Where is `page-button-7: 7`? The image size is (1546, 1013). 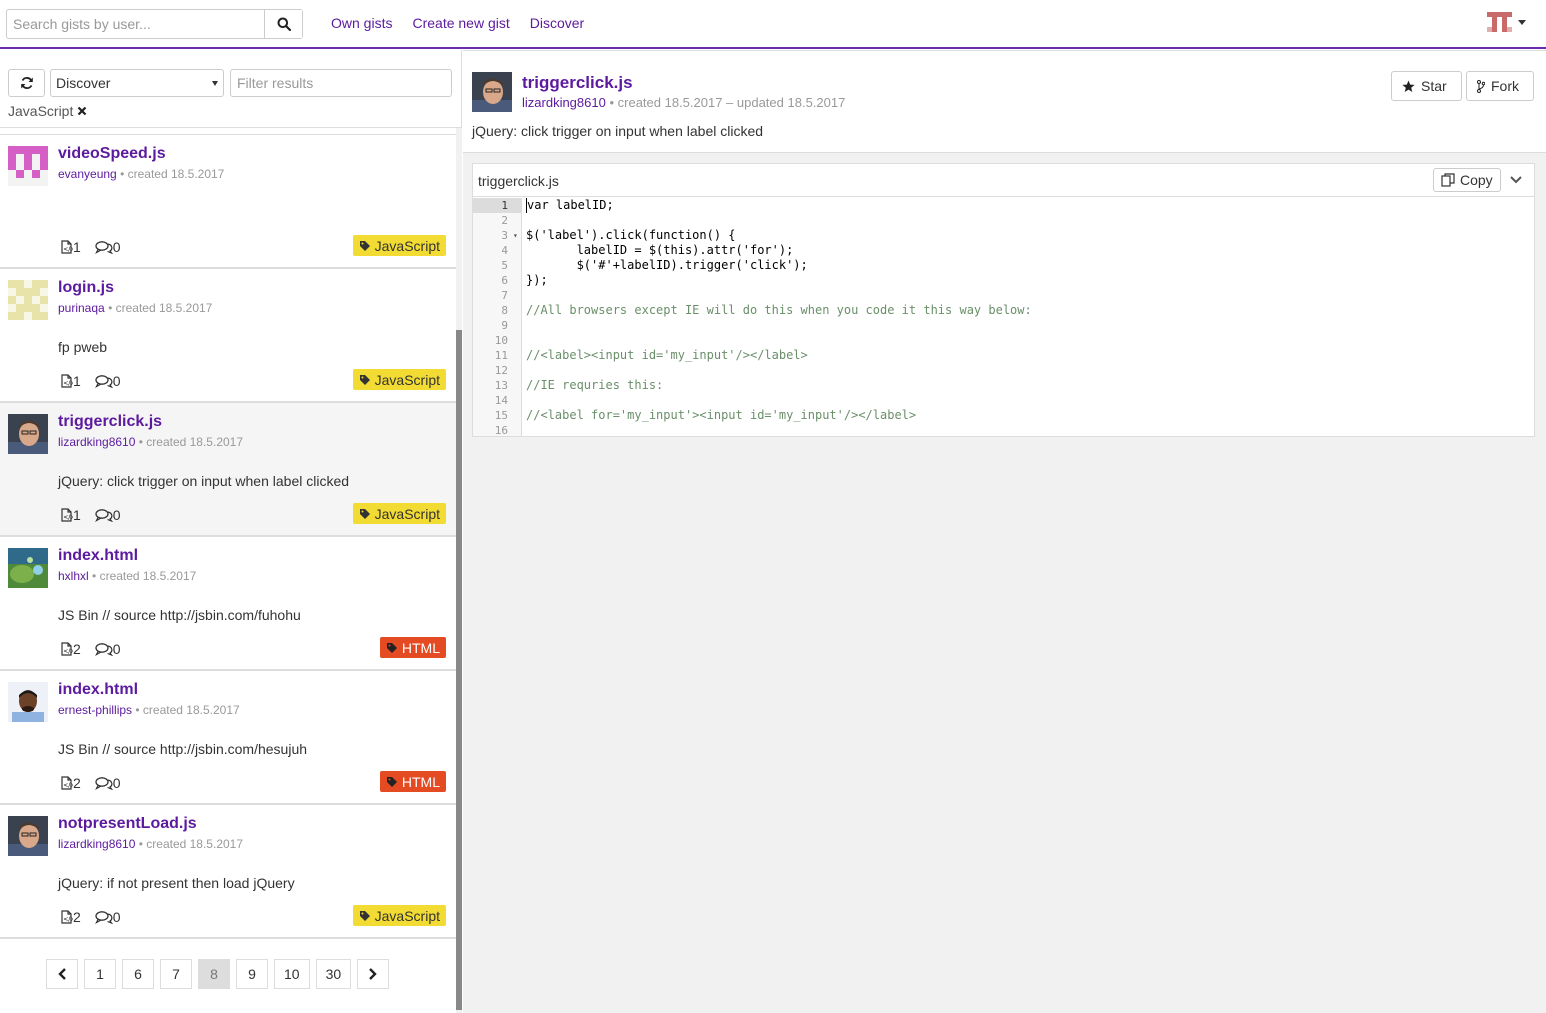 page-button-7: 7 is located at coordinates (176, 974).